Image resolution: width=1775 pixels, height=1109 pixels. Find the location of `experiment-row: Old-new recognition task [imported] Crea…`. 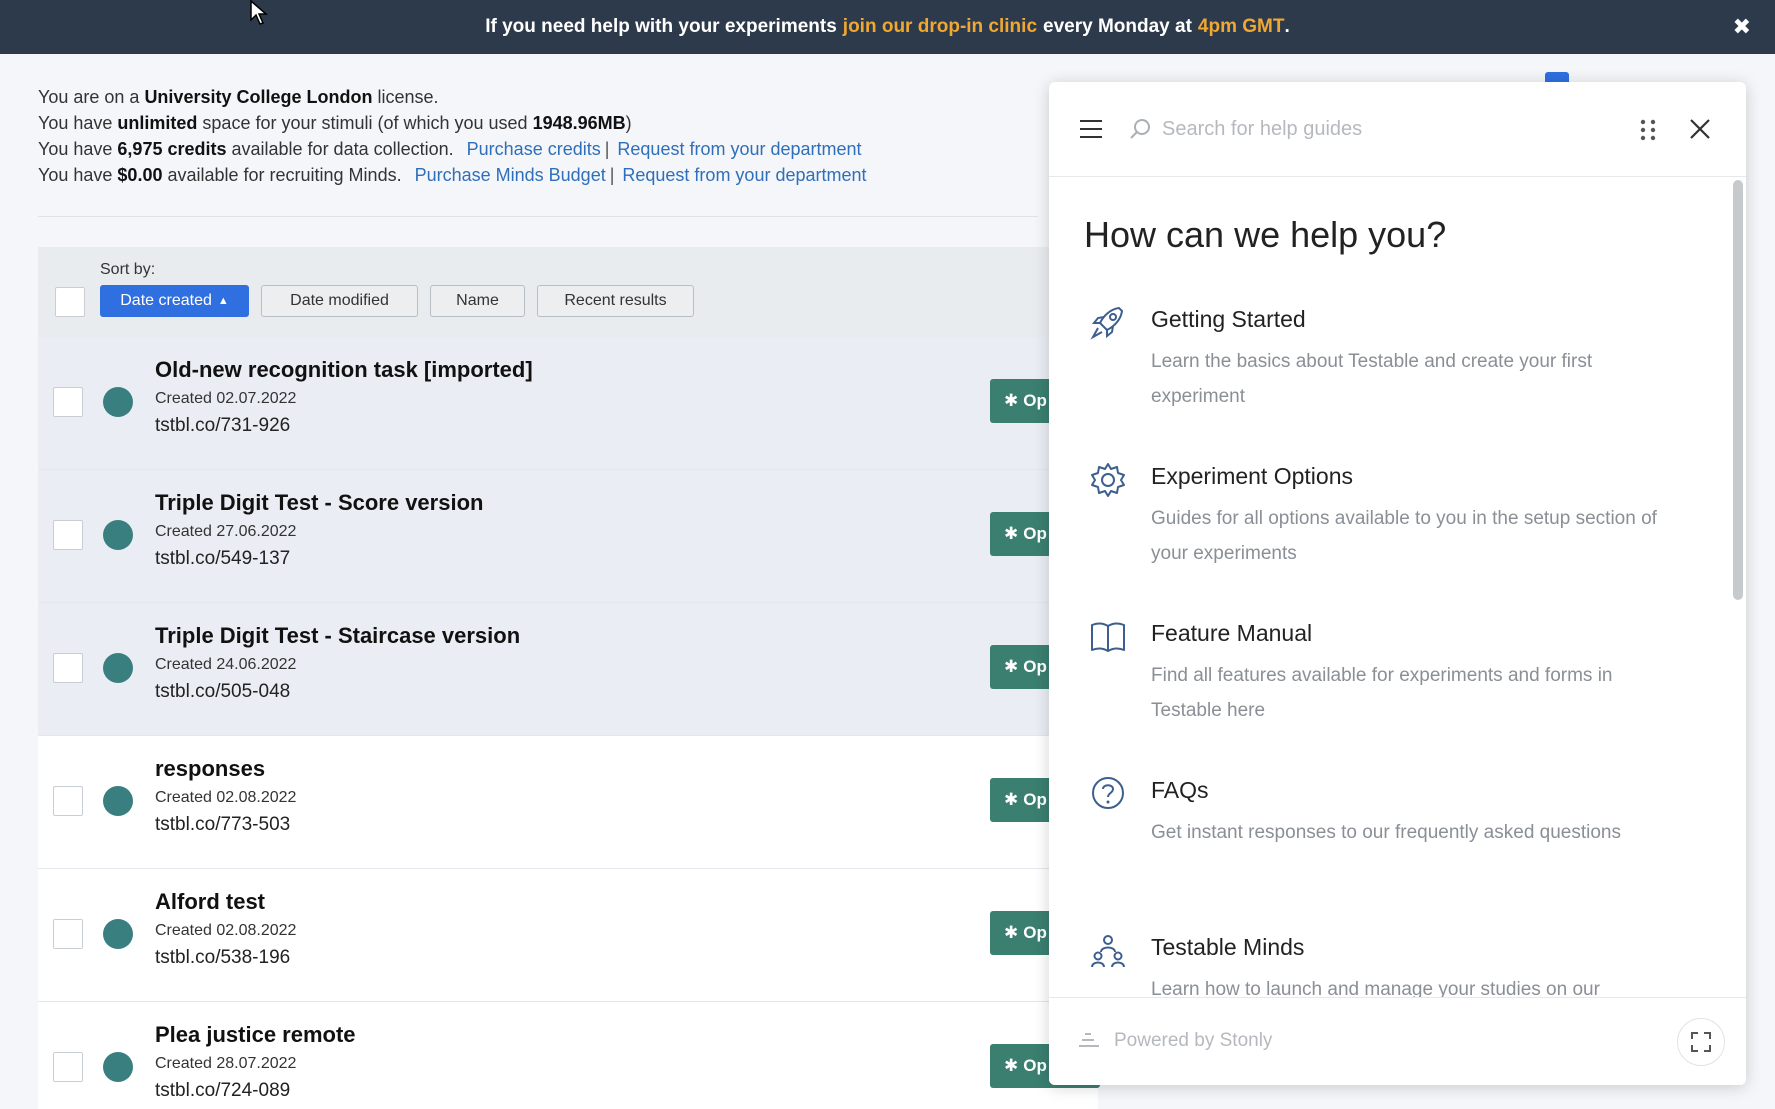

experiment-row: Old-new recognition task [imported] Crea… is located at coordinates (569, 403).